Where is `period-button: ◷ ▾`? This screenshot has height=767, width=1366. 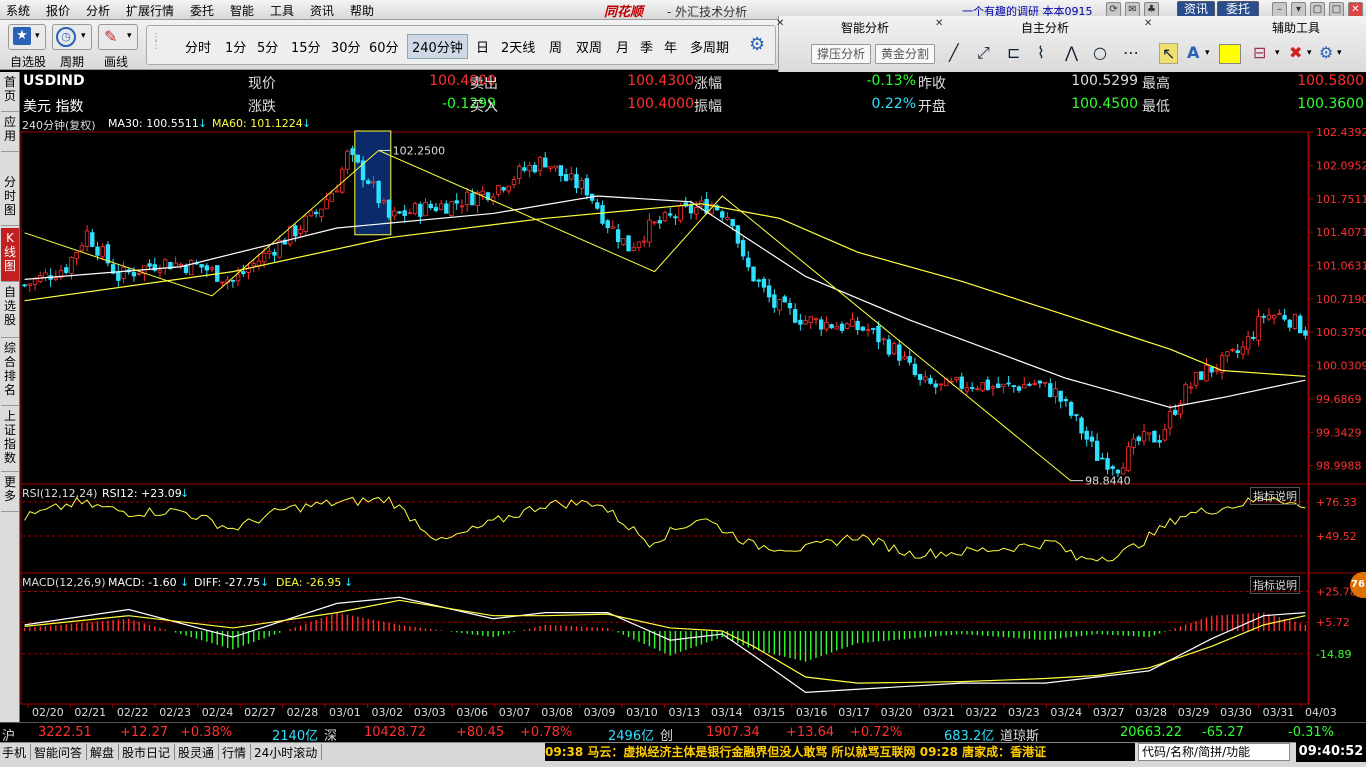
period-button: ◷ ▾ is located at coordinates (72, 37).